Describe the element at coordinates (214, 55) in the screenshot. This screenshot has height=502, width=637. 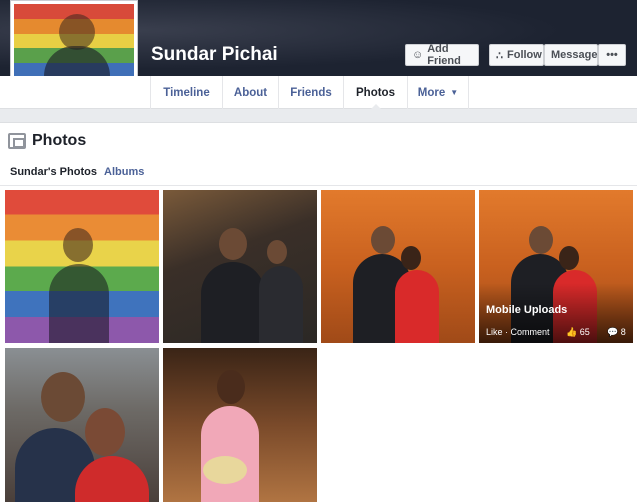
I see `profile-name: Sundar Pichai` at that location.